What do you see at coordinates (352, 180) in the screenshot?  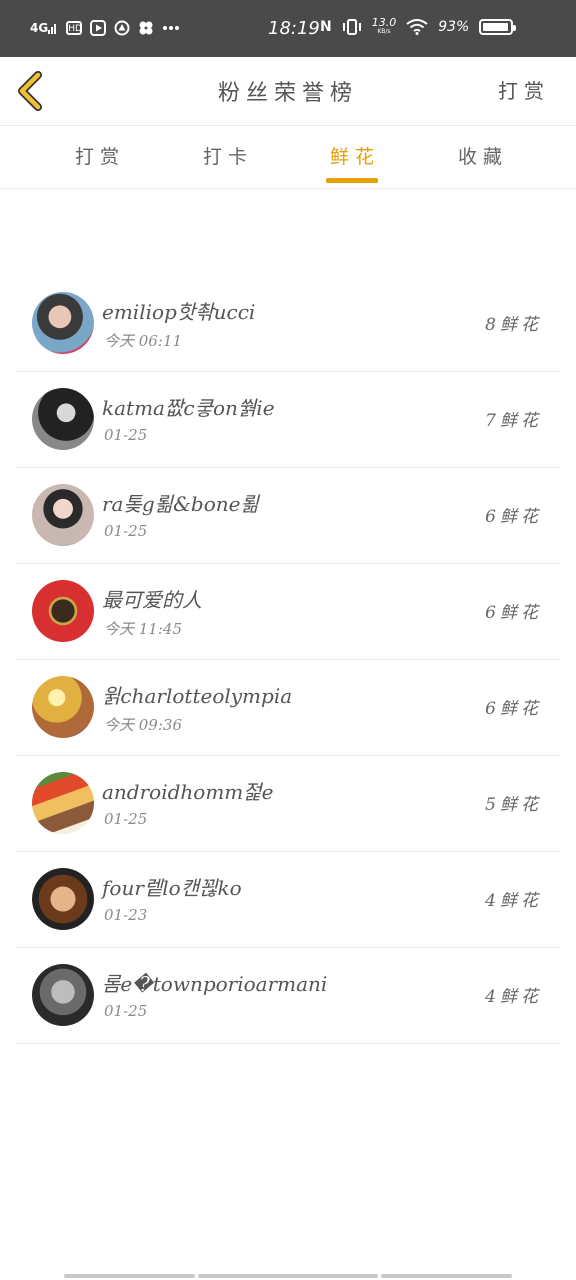 I see `active-tab-indicator` at bounding box center [352, 180].